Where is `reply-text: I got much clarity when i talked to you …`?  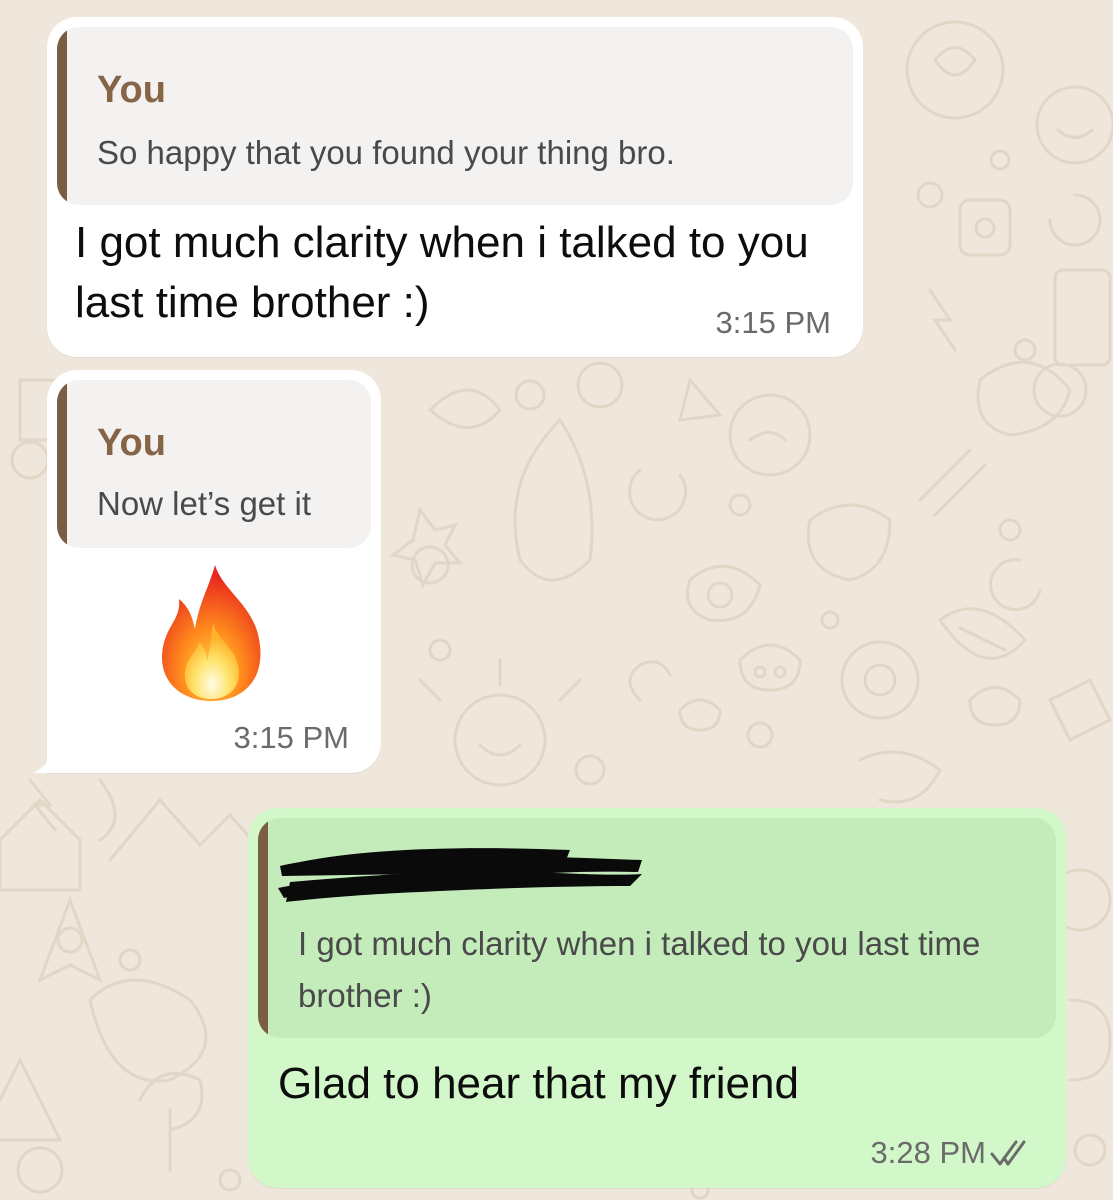
reply-text: I got much clarity when i talked to you … is located at coordinates (639, 969).